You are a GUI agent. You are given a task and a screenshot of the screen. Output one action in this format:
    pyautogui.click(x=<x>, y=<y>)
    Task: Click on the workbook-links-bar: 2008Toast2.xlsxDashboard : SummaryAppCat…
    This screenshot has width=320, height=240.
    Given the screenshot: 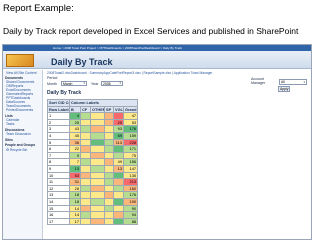 What is the action you would take?
    pyautogui.click(x=129, y=73)
    